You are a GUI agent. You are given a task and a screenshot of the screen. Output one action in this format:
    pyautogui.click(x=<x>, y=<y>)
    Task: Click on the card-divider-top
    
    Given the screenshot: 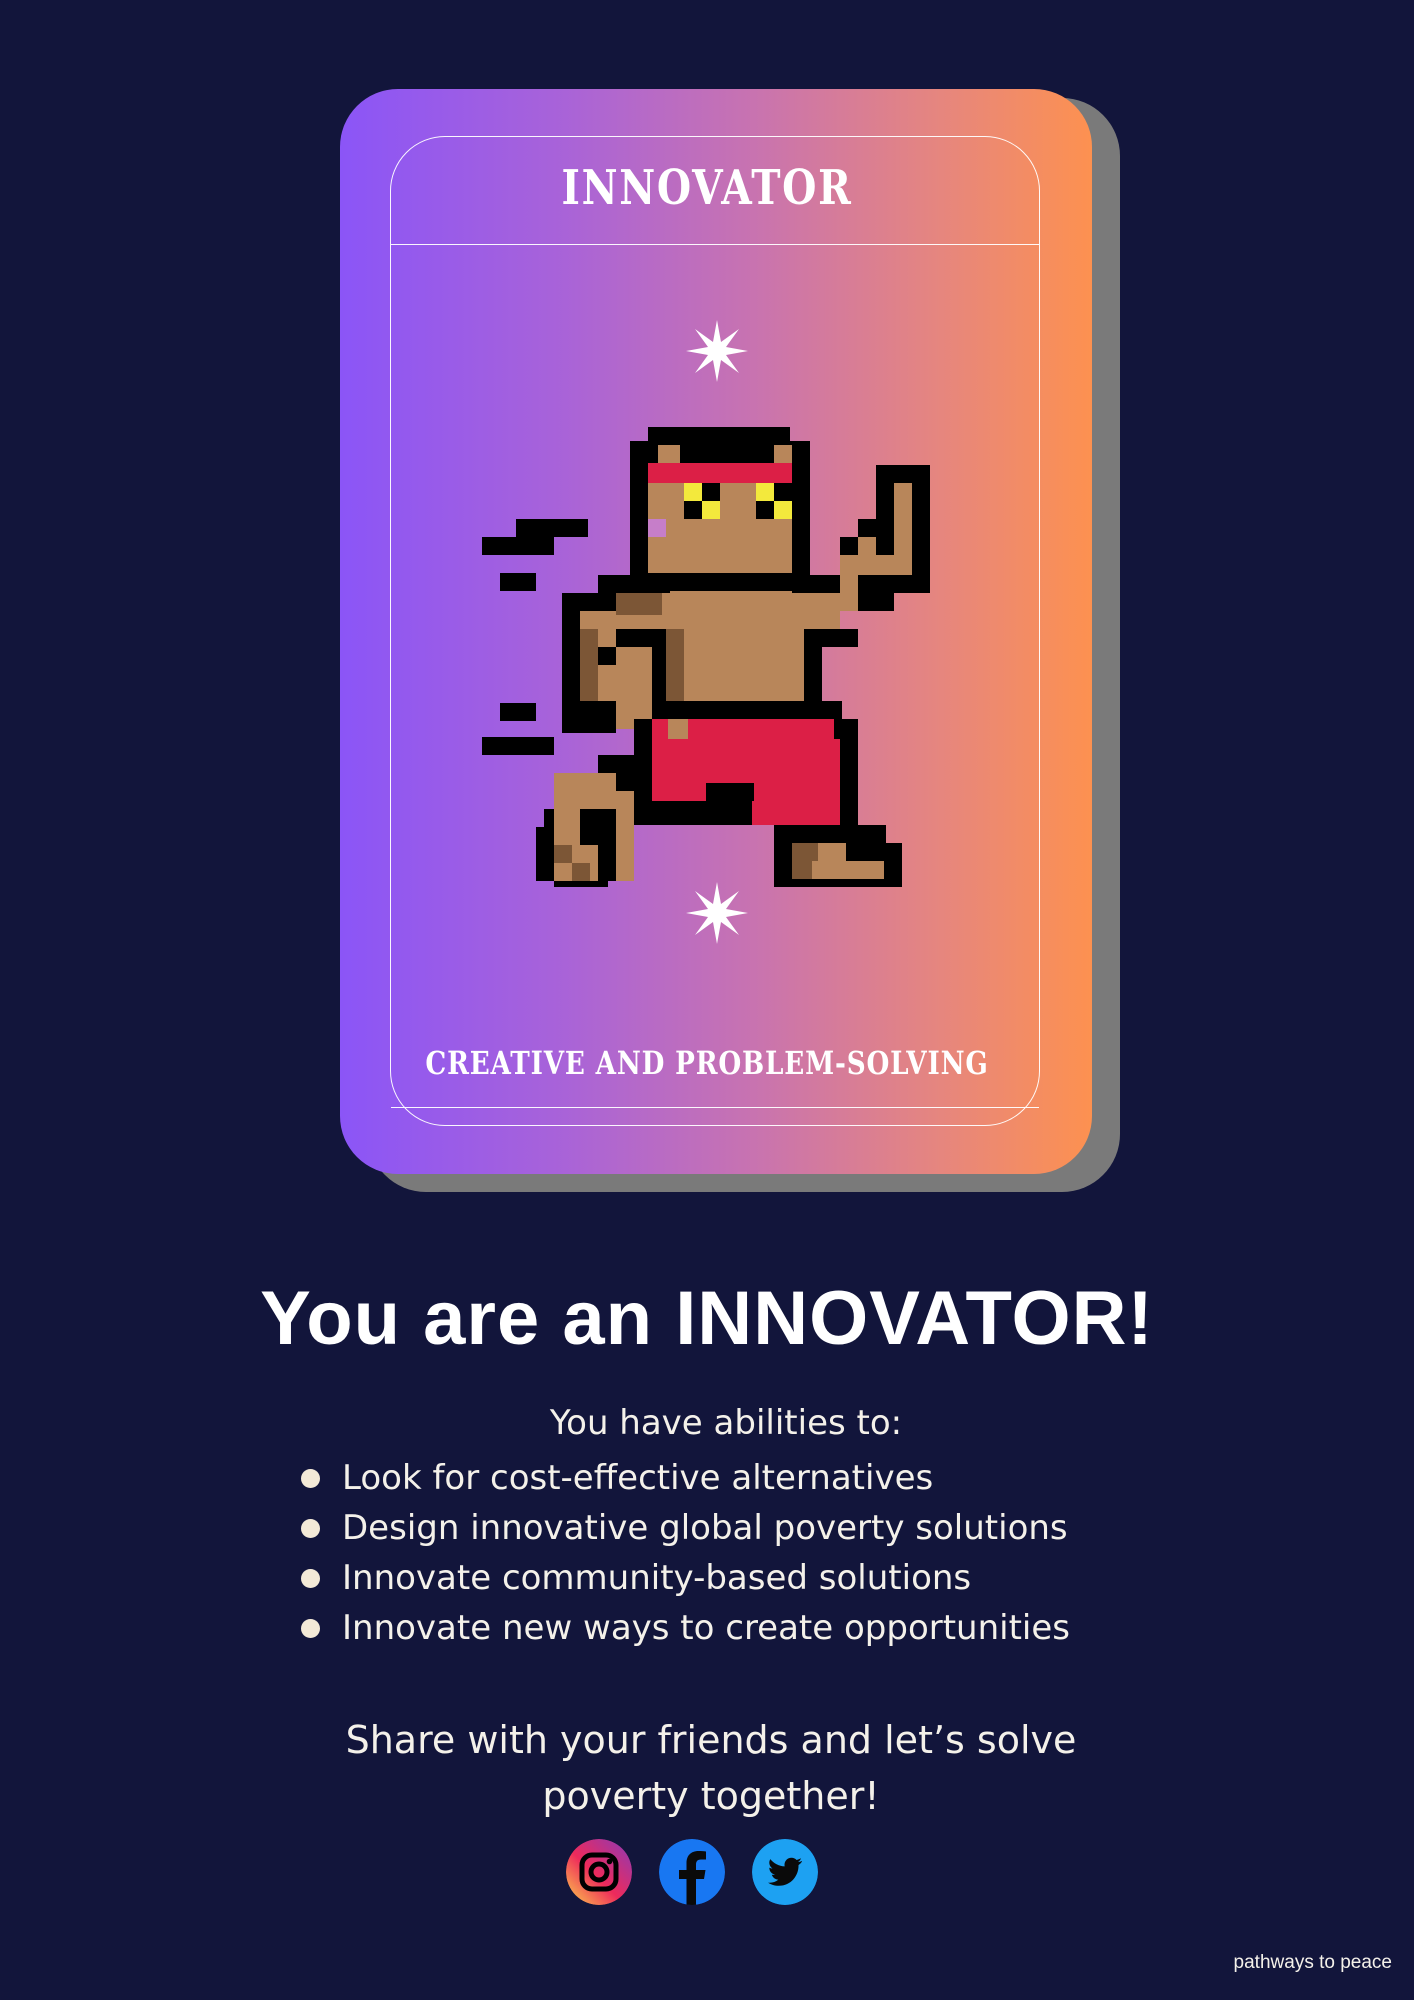 What is the action you would take?
    pyautogui.click(x=715, y=244)
    